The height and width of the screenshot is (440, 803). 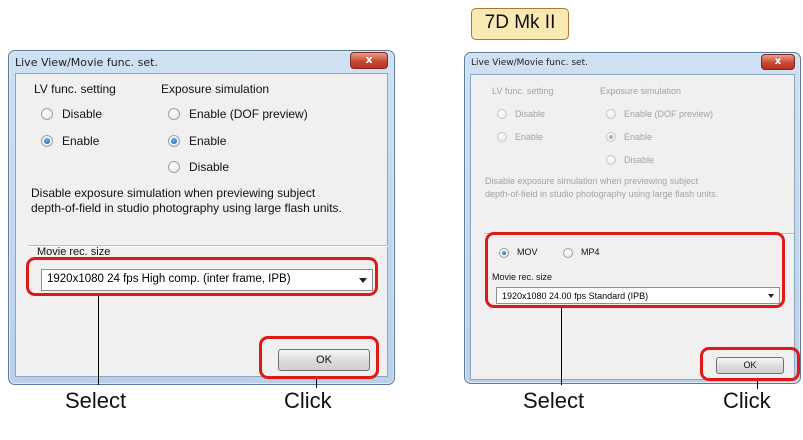 I want to click on highlight-format-and-size, so click(x=635, y=270).